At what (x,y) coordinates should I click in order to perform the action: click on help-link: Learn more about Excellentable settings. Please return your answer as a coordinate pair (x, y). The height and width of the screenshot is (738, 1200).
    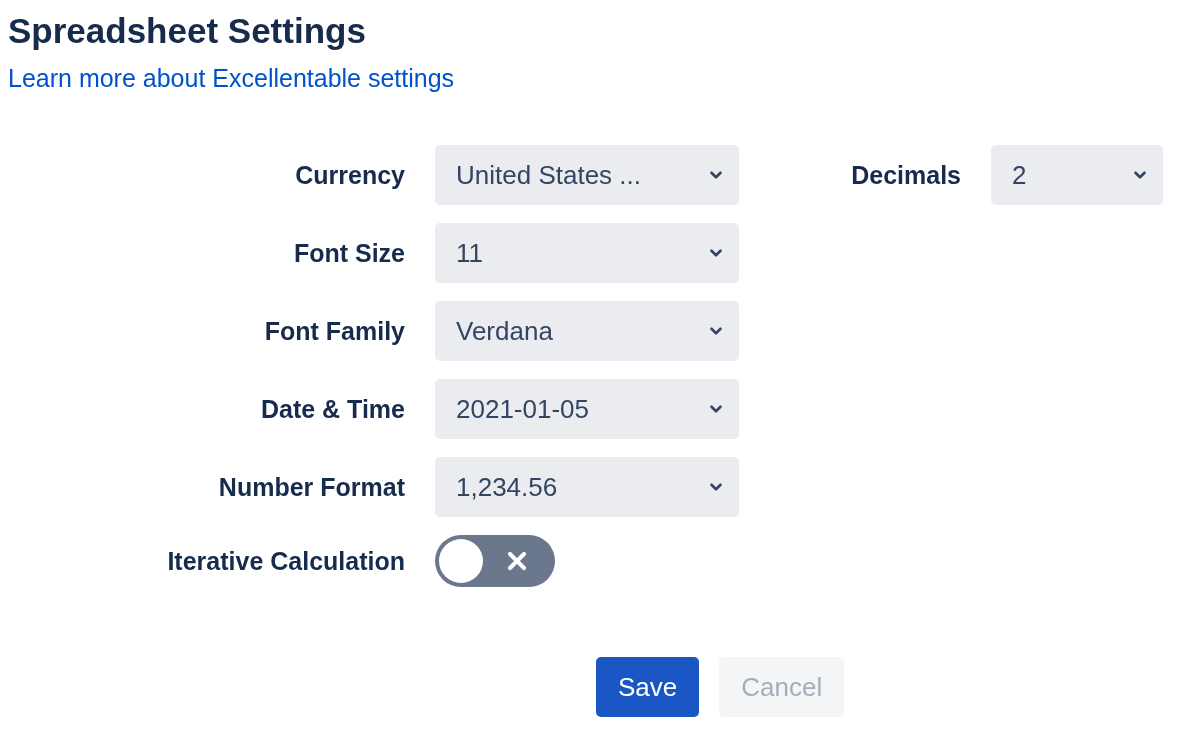
    Looking at the image, I should click on (231, 78).